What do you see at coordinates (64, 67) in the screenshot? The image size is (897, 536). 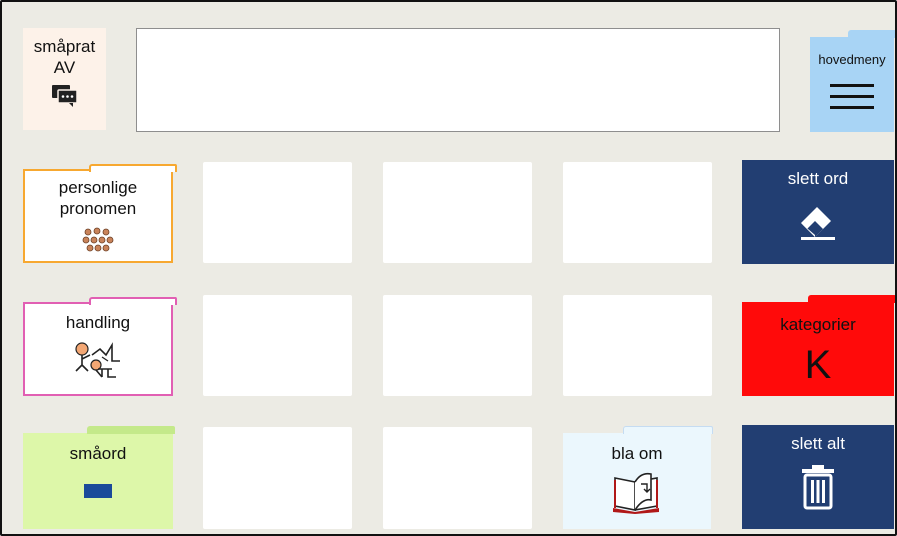 I see `smaprat-state: AV` at bounding box center [64, 67].